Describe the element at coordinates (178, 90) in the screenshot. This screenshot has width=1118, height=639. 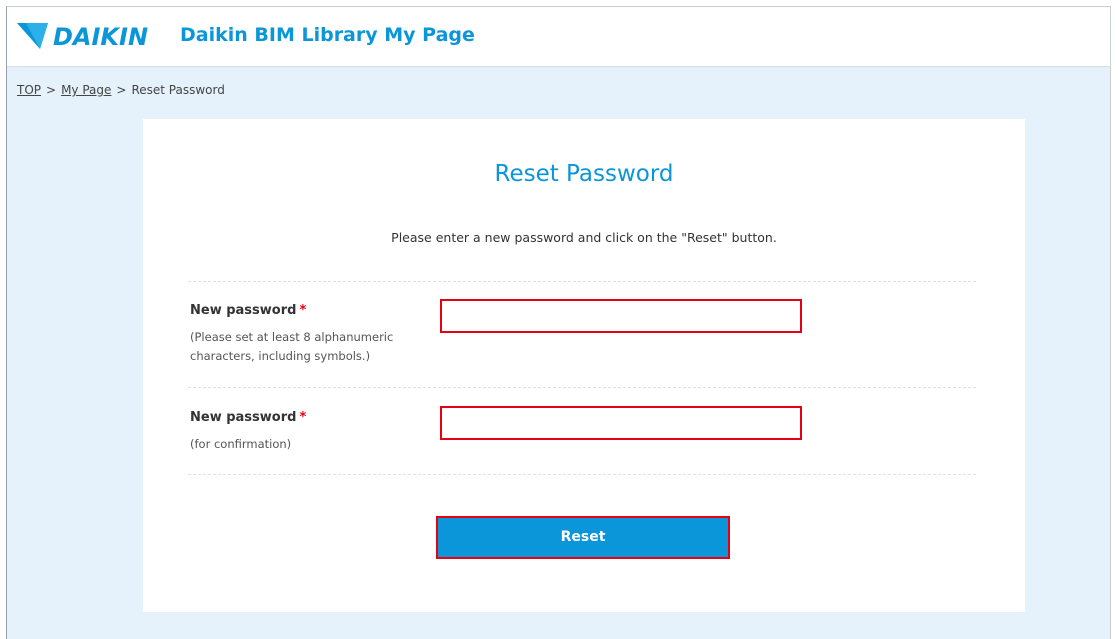
I see `breadcrumb-current: Reset Password` at that location.